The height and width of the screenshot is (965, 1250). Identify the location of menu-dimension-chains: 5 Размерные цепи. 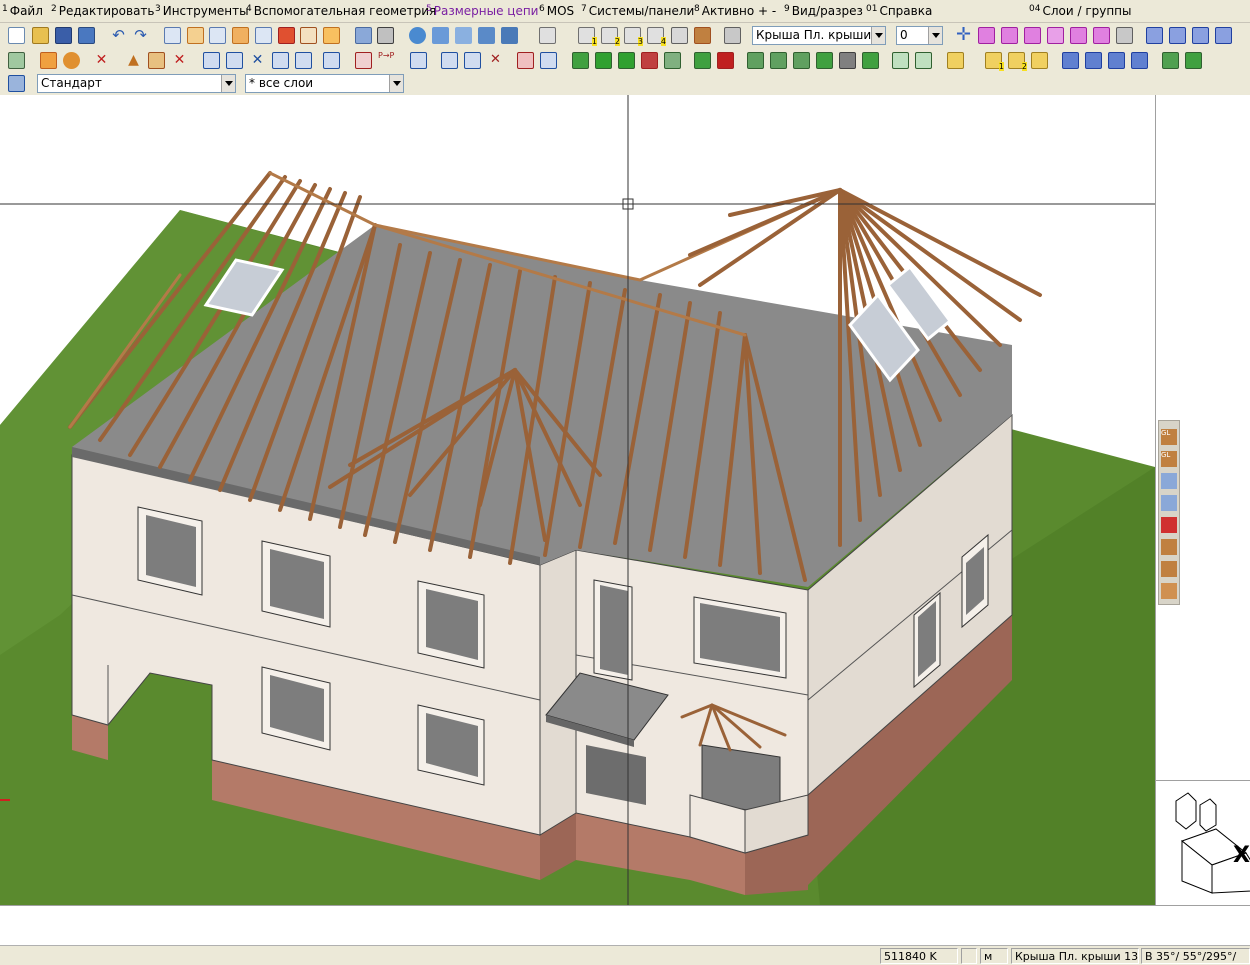
(482, 11).